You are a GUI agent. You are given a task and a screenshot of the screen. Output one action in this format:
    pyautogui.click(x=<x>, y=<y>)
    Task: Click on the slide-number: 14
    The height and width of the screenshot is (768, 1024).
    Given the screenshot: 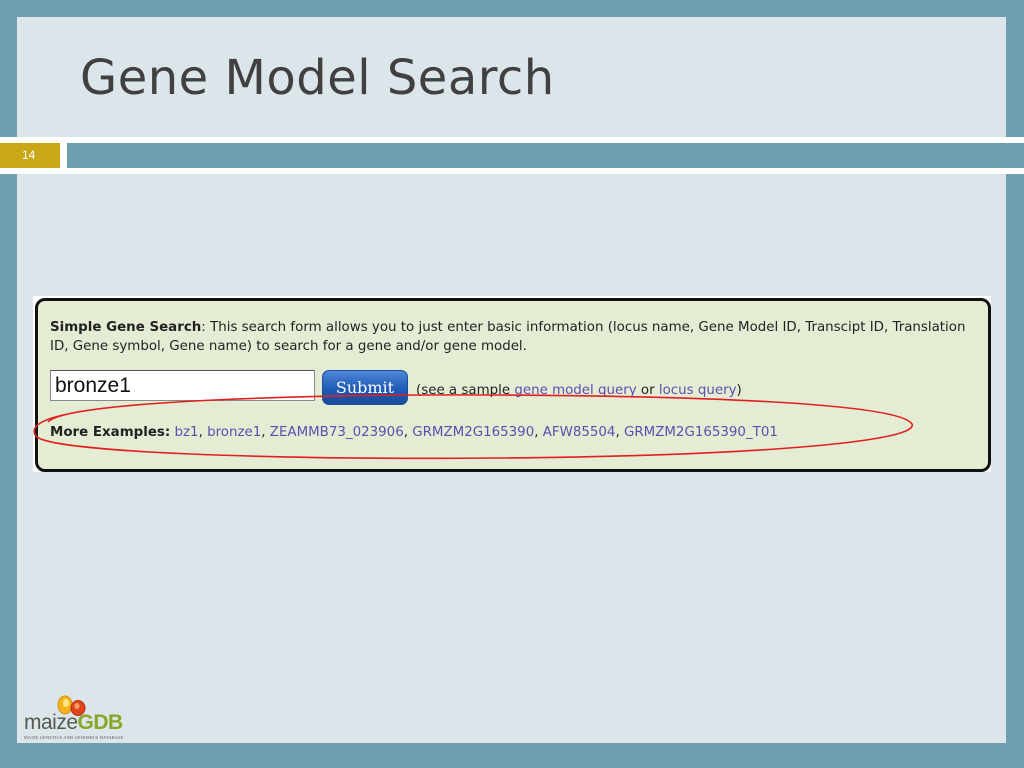 What is the action you would take?
    pyautogui.click(x=30, y=155)
    